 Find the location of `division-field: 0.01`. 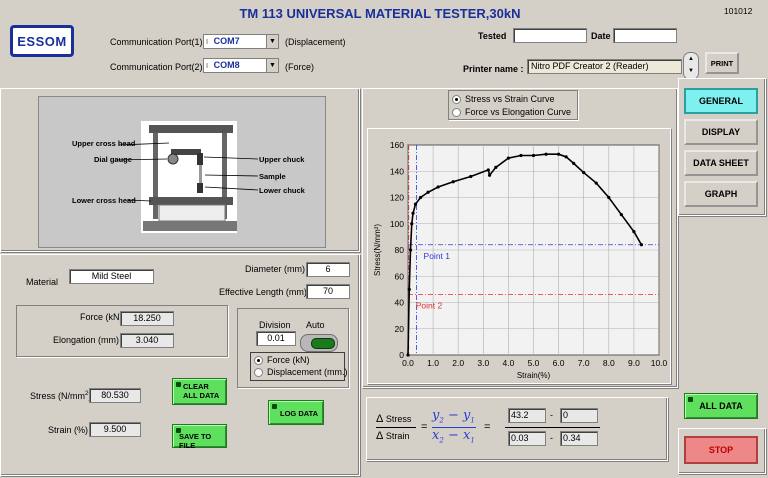

division-field: 0.01 is located at coordinates (276, 338).